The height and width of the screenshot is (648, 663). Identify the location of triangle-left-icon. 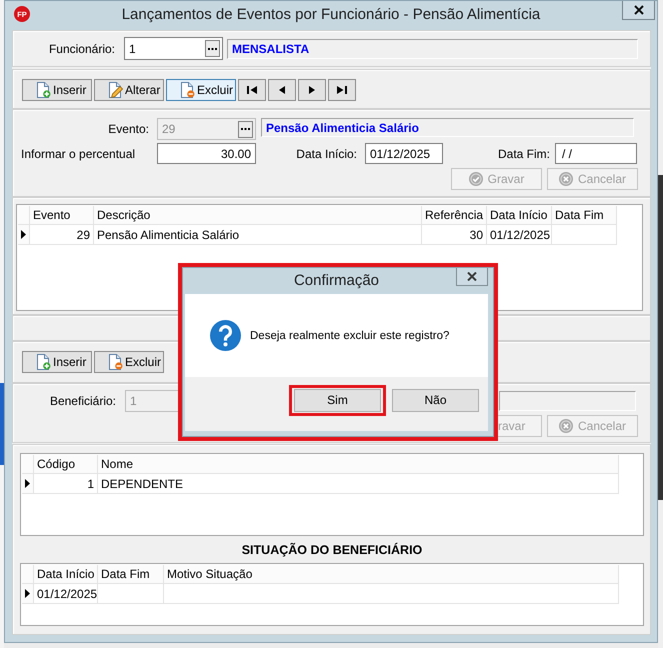
(282, 90).